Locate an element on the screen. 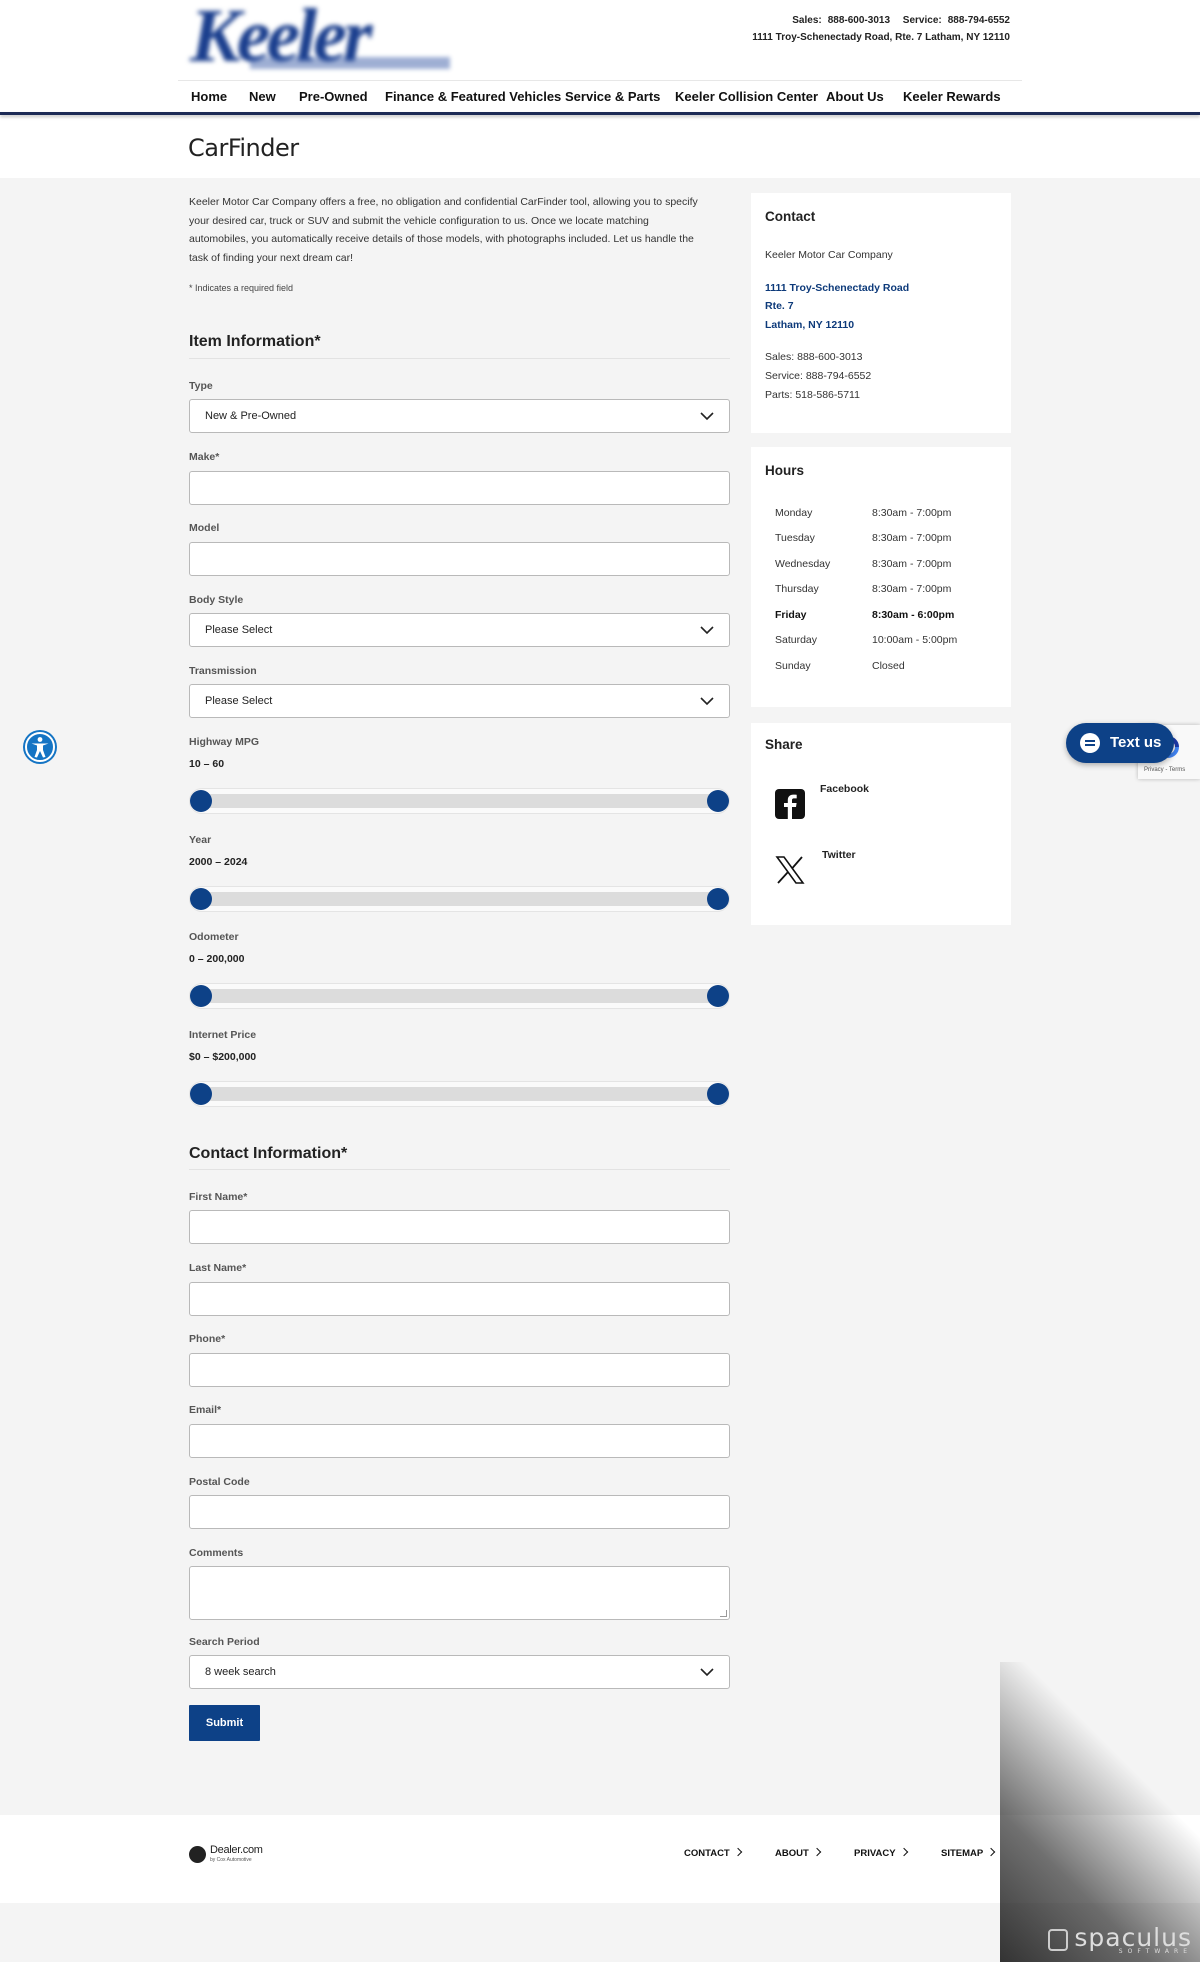 Image resolution: width=1200 pixels, height=1962 pixels. facebook-icon is located at coordinates (790, 804).